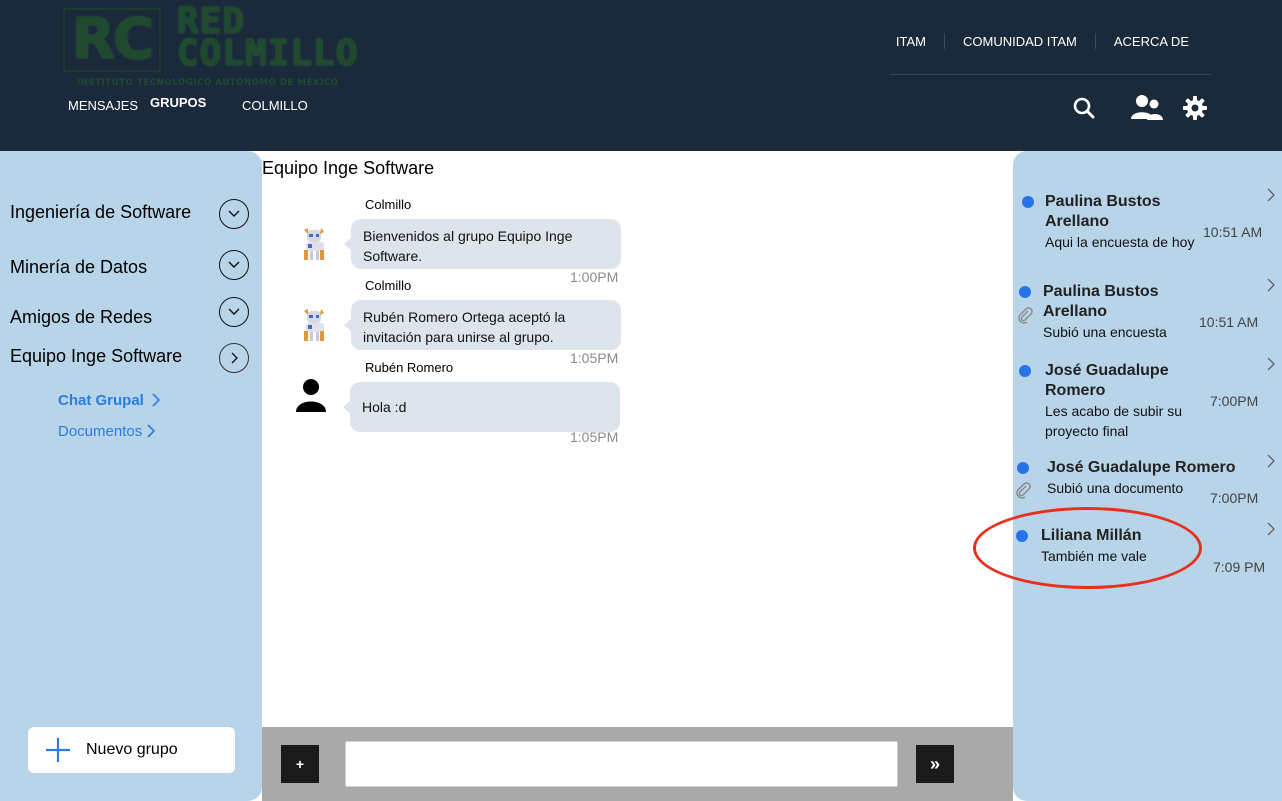  I want to click on message-composer: + », so click(637, 764).